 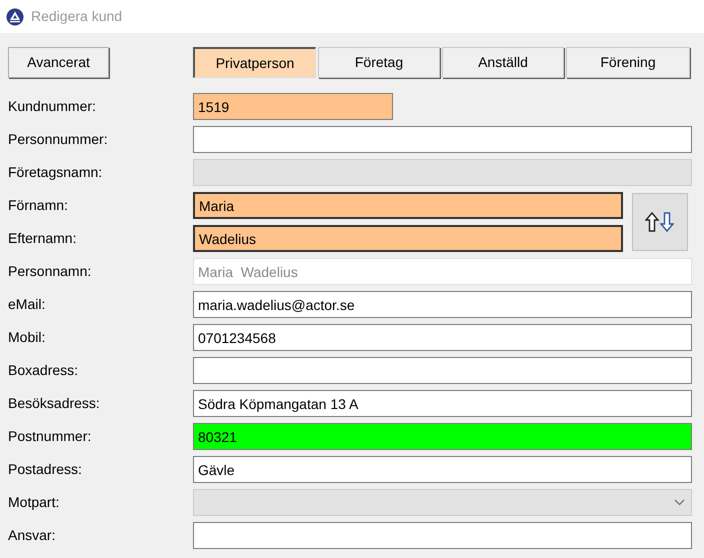 I want to click on input-field: Maria, so click(x=408, y=205).